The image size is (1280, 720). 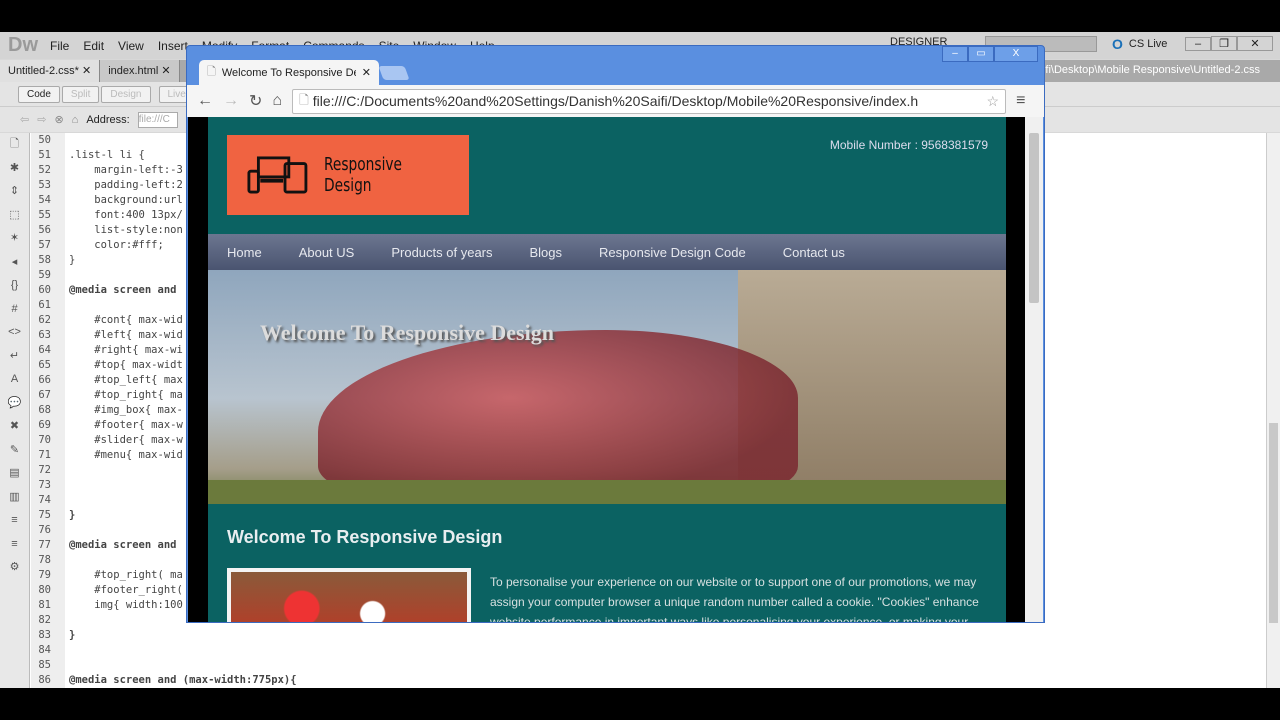 I want to click on devices-icon, so click(x=277, y=175).